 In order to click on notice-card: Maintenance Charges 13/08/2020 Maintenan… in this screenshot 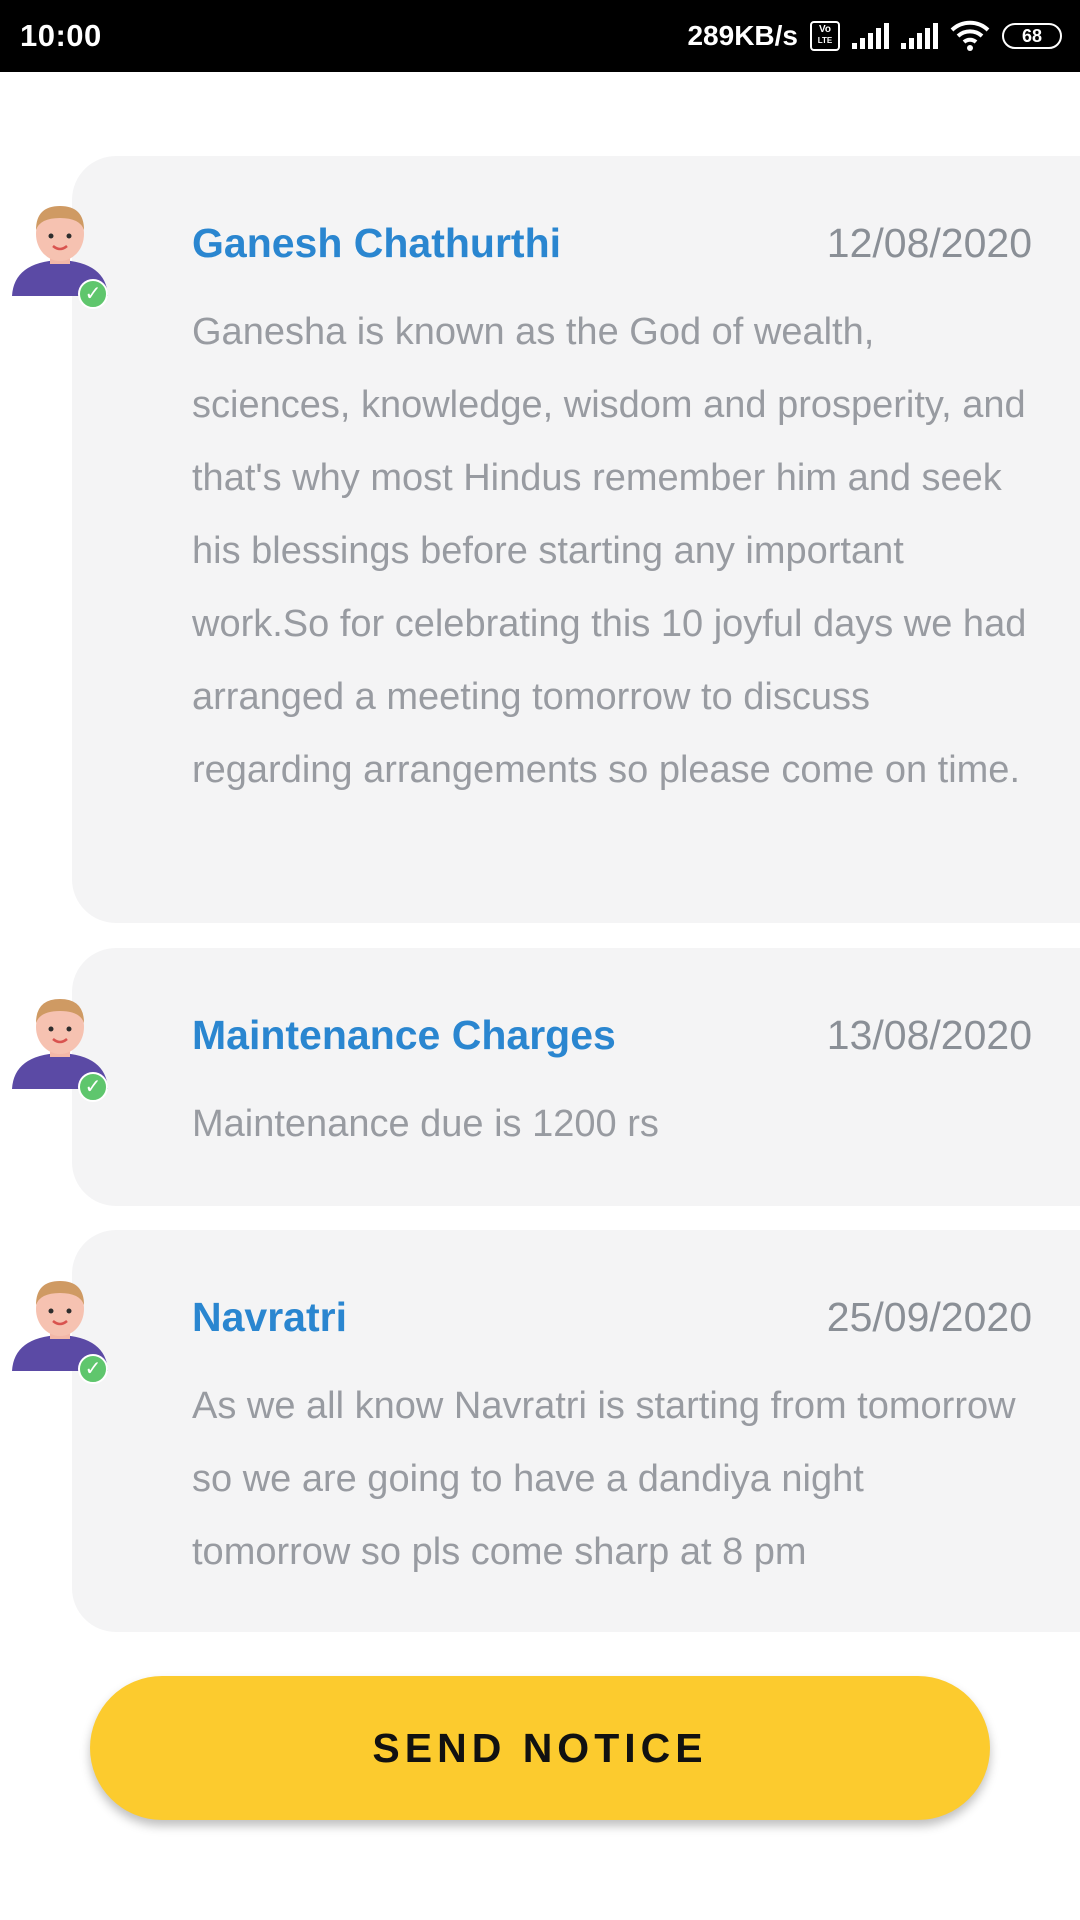, I will do `click(576, 1077)`.